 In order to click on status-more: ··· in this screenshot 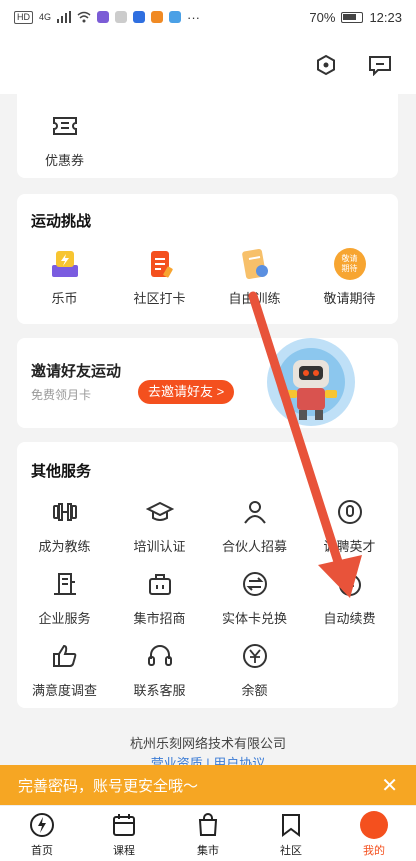, I will do `click(194, 17)`.